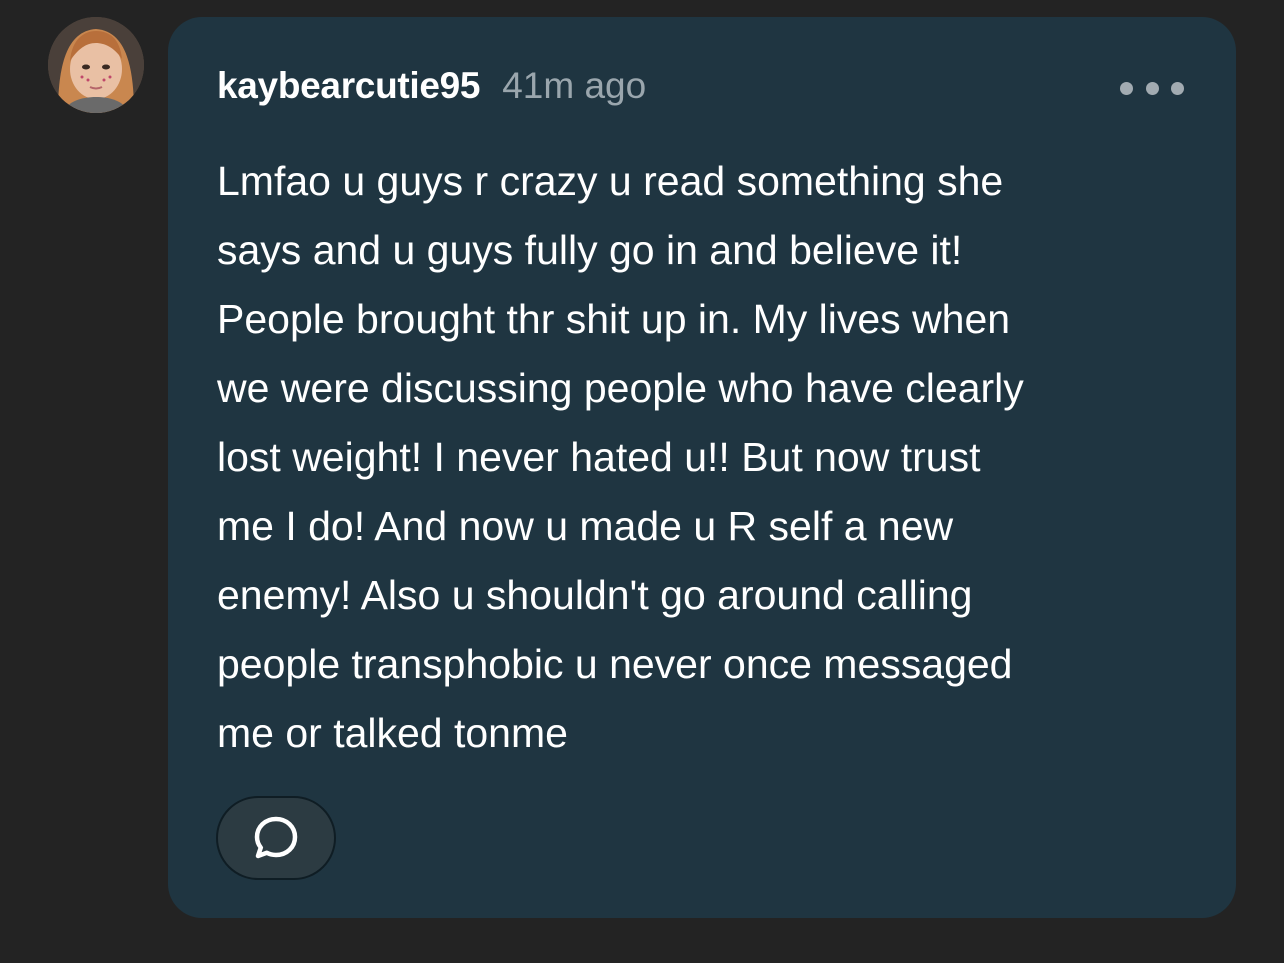 The height and width of the screenshot is (963, 1284). Describe the element at coordinates (574, 85) in the screenshot. I see `timestamp: 41m ago` at that location.